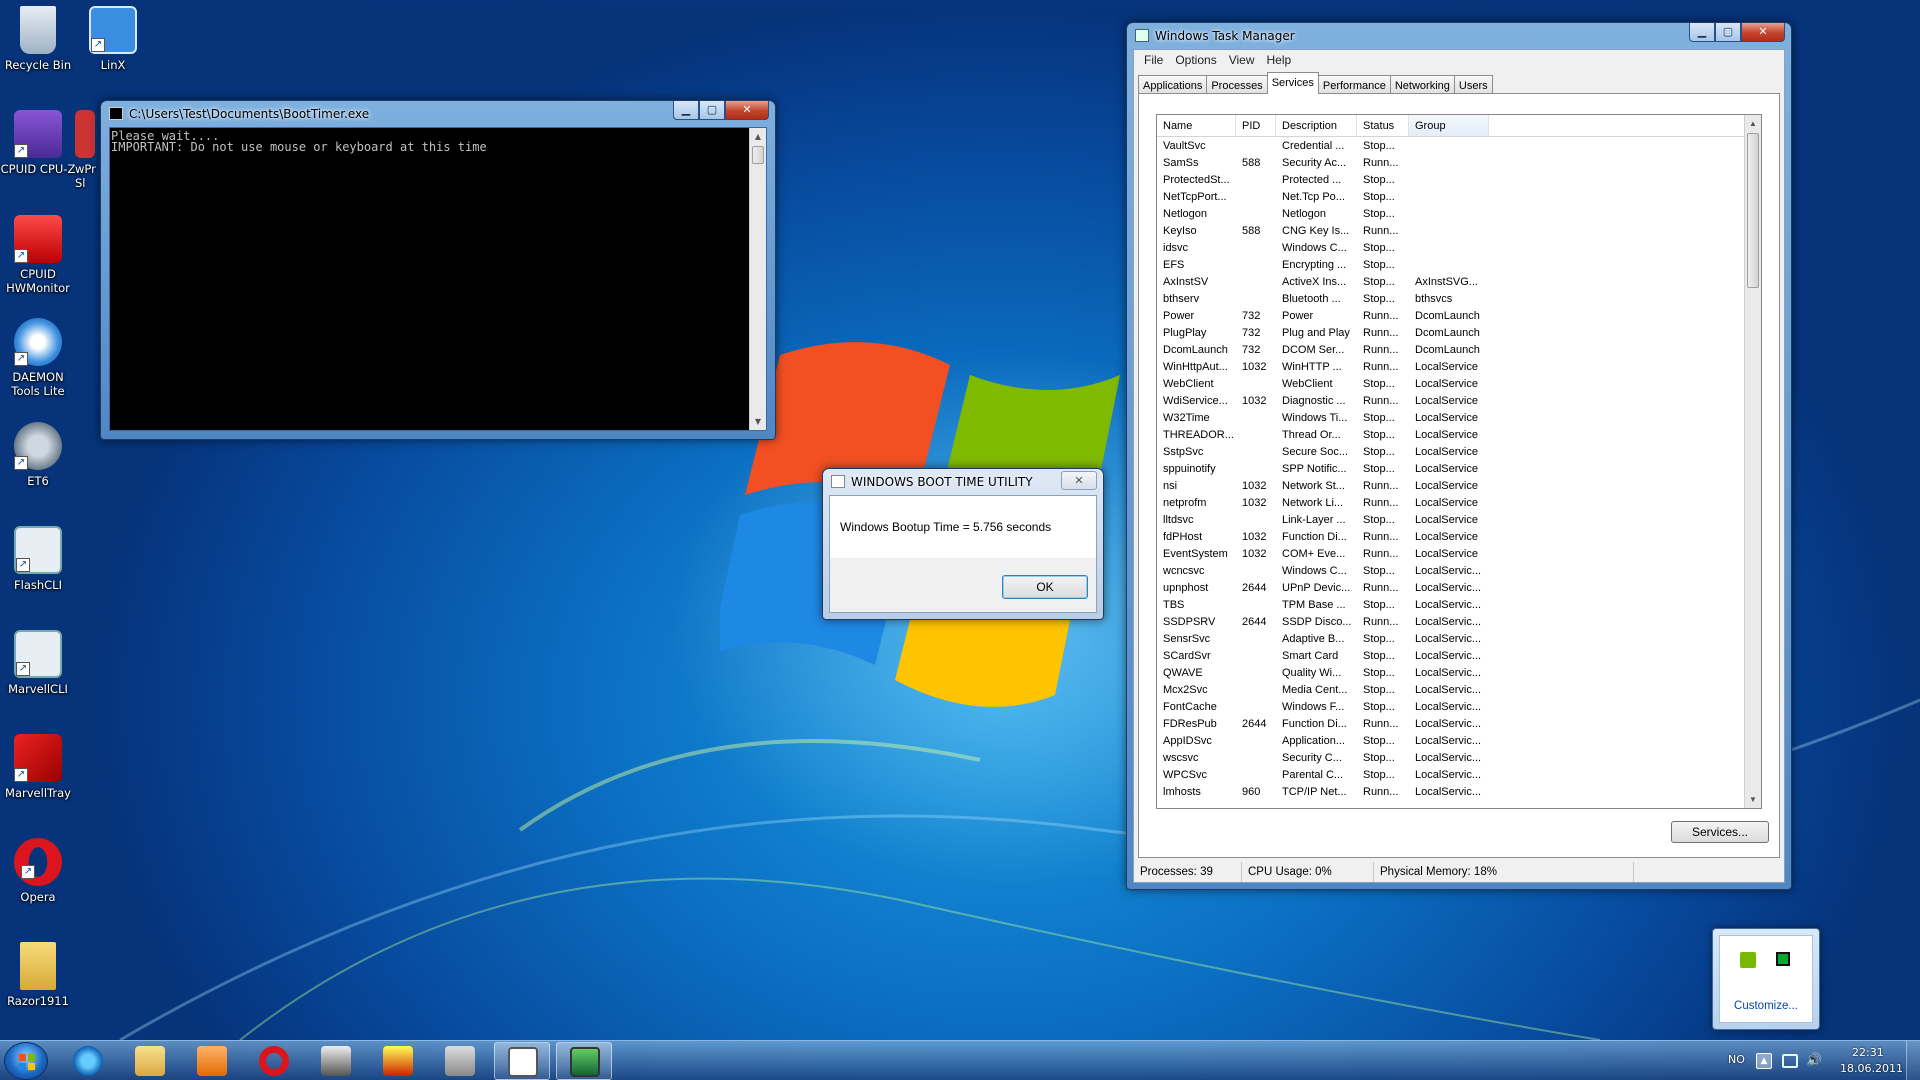  I want to click on close-button: ✕, so click(1763, 32).